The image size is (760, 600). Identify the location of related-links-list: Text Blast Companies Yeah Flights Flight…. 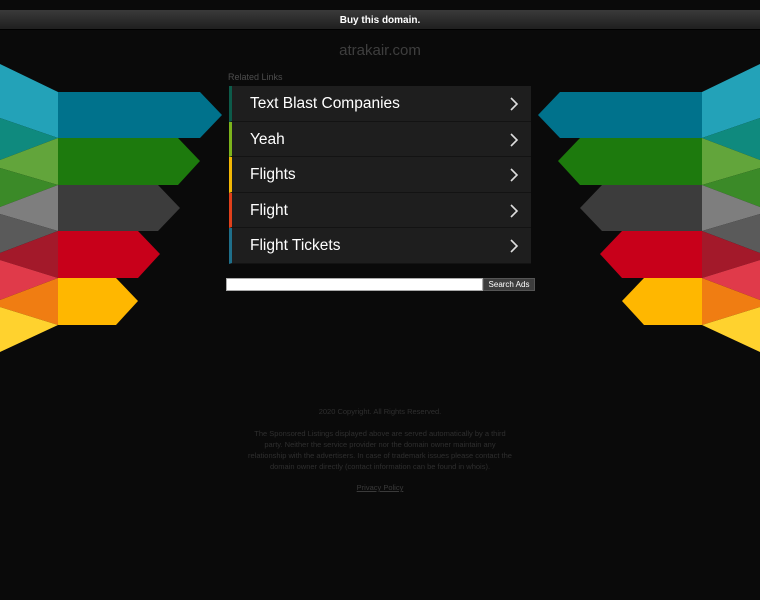
(380, 175).